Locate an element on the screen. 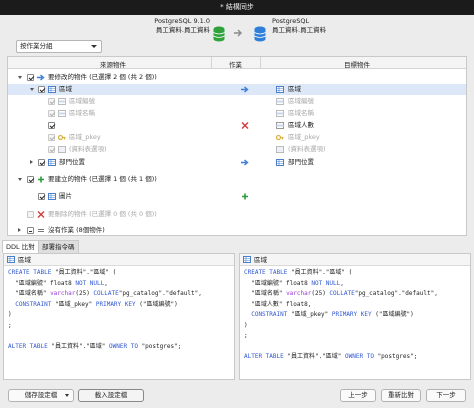 Image resolution: width=474 pixels, height=408 pixels. code-token: ALTER TABLE is located at coordinates (266, 356).